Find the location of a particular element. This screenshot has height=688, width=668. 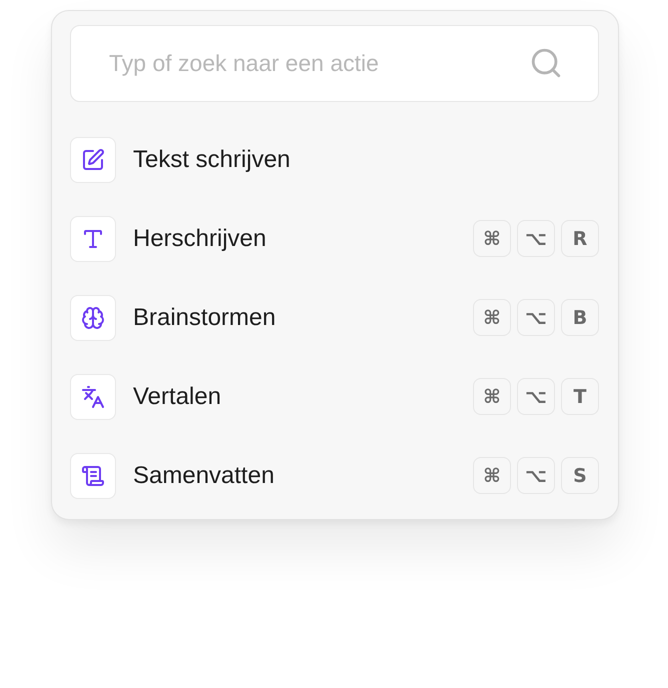

shortcut-key: R is located at coordinates (580, 238).